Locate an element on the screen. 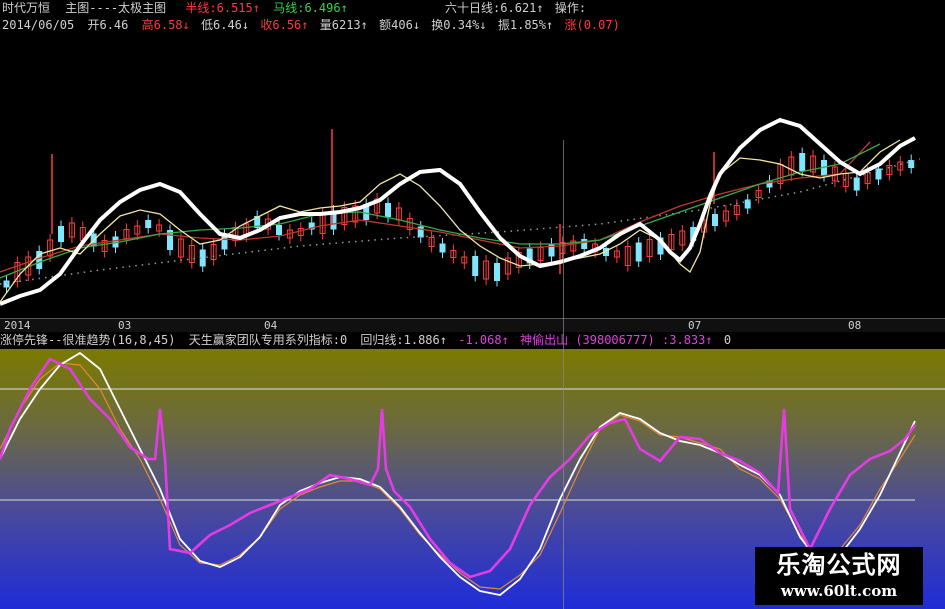 This screenshot has width=945, height=609. axis-label: 2014 is located at coordinates (17, 325).